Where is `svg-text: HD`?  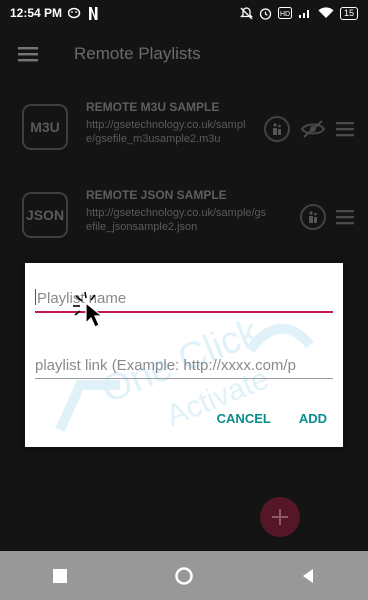 svg-text: HD is located at coordinates (285, 14).